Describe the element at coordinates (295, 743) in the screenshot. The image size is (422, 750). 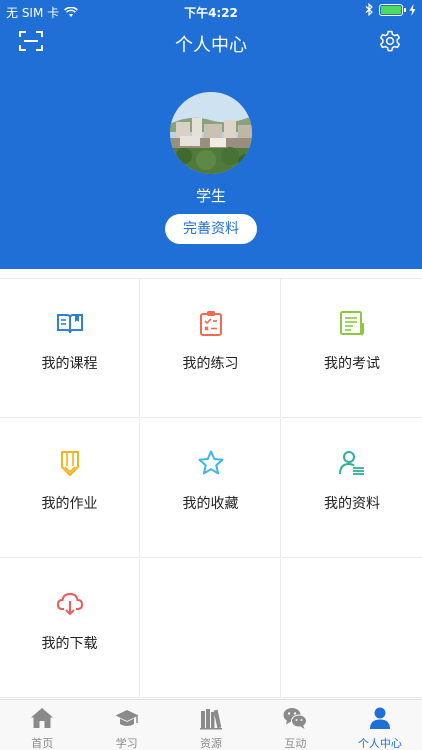
I see `tab-label: 互动` at that location.